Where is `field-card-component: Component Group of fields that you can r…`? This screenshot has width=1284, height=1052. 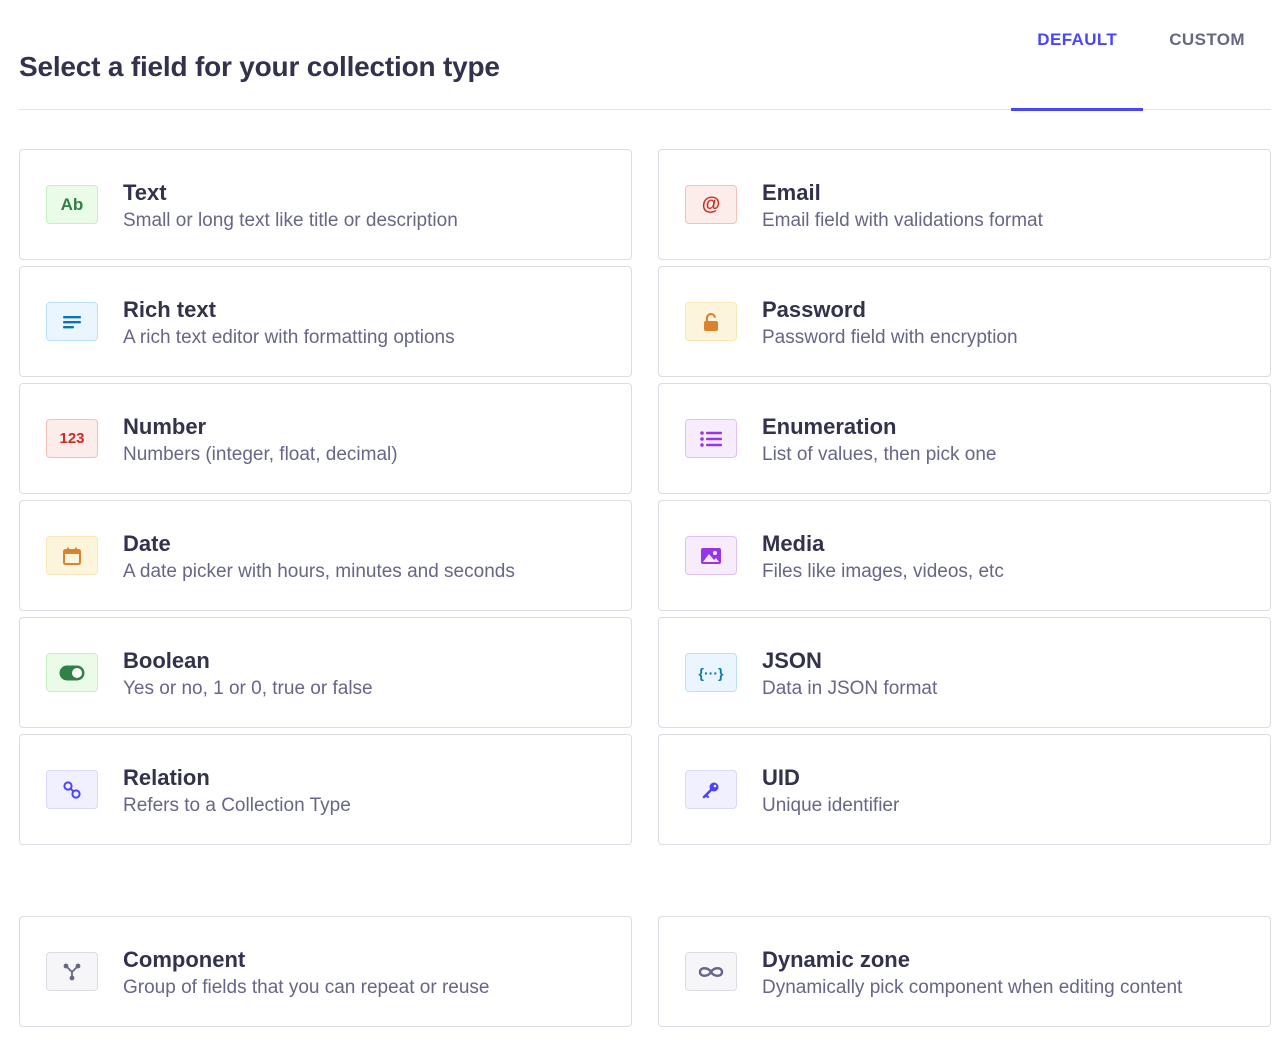 field-card-component: Component Group of fields that you can r… is located at coordinates (325, 971).